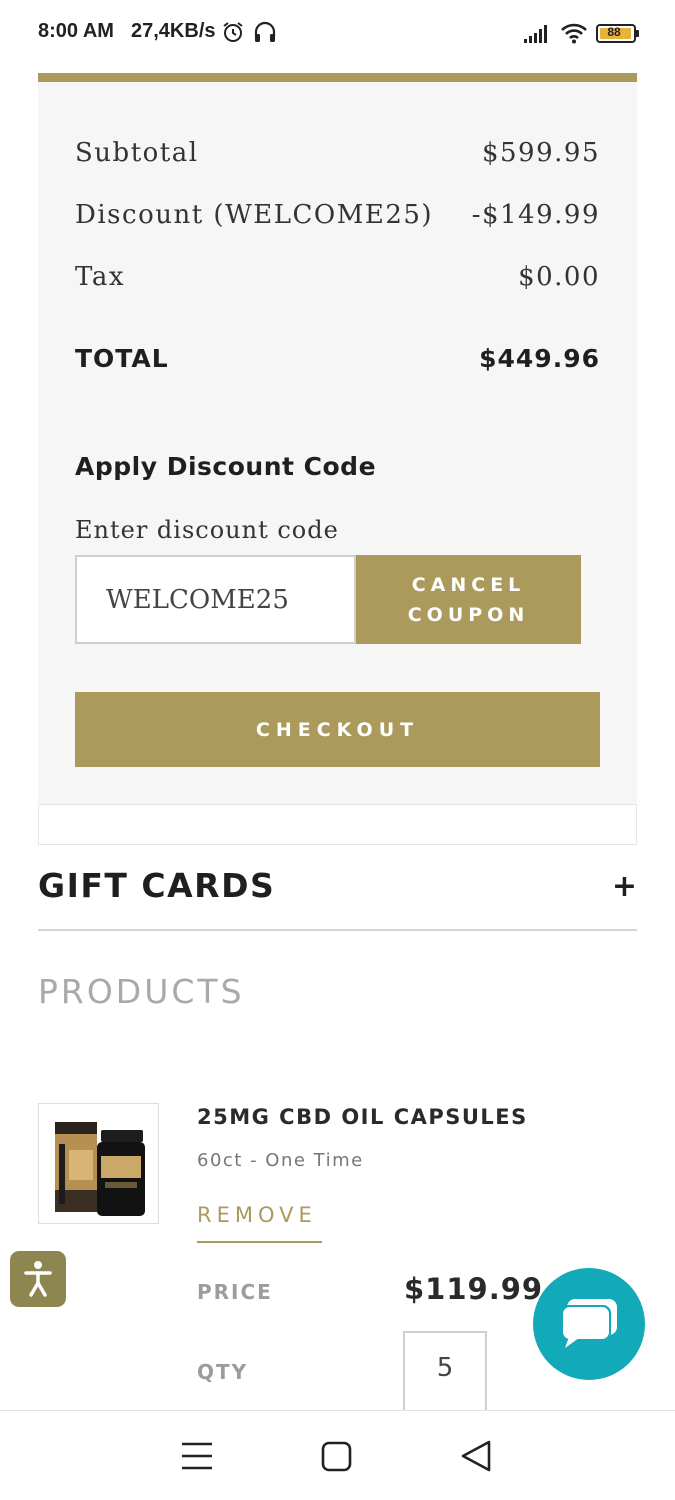  What do you see at coordinates (226, 466) in the screenshot?
I see `discount-heading: Apply Discount Code` at bounding box center [226, 466].